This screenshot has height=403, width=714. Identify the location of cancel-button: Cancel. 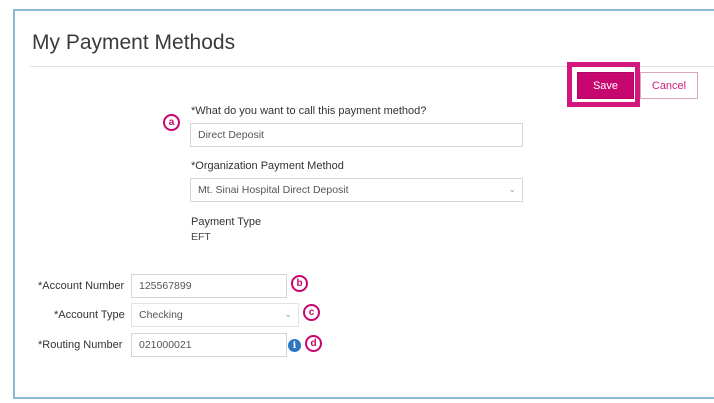
(669, 85).